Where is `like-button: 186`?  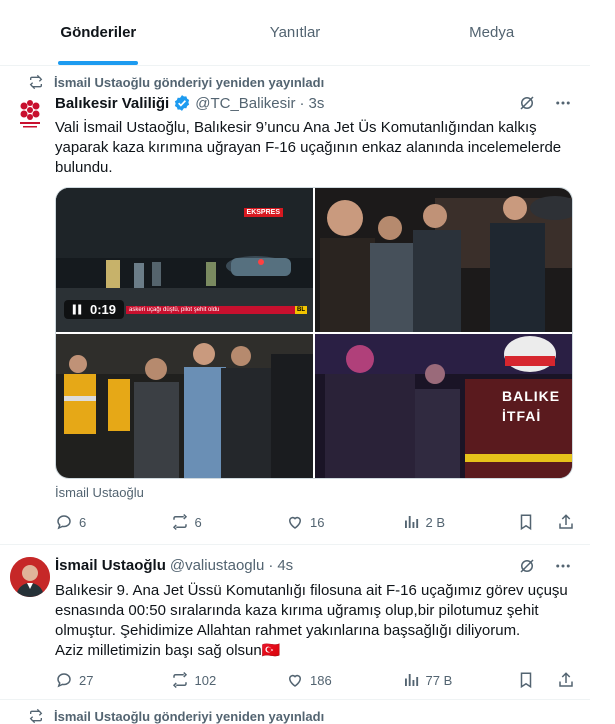
like-button: 186 is located at coordinates (316, 680).